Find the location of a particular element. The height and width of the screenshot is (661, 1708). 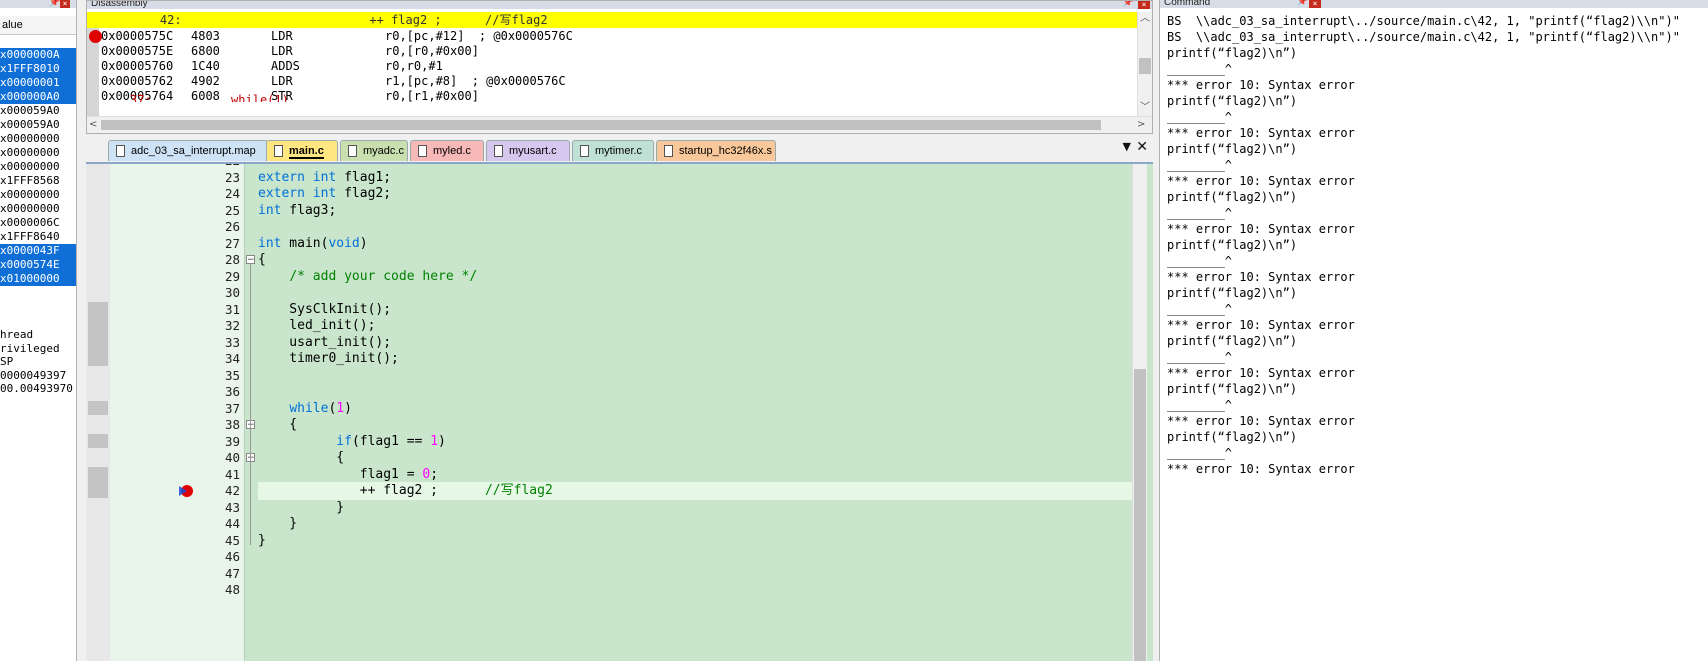

disassembly-row: 0x00005760 1C40 ADDS r0,r0,#1 is located at coordinates (272, 66).